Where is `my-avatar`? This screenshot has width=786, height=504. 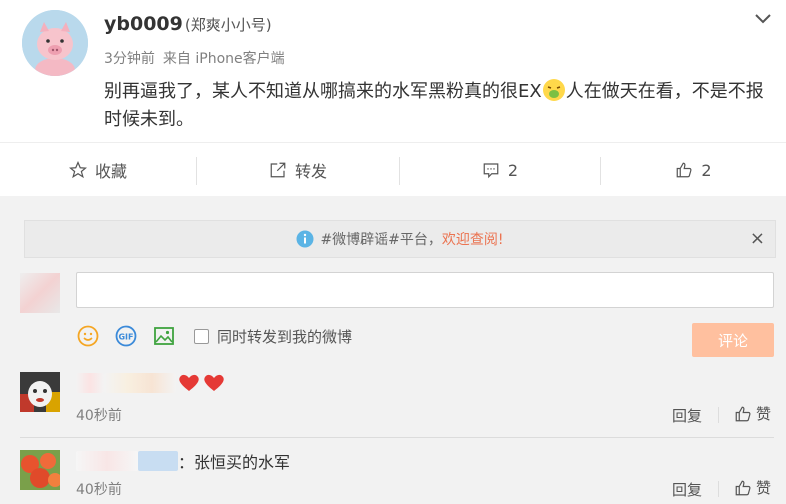
my-avatar is located at coordinates (40, 293).